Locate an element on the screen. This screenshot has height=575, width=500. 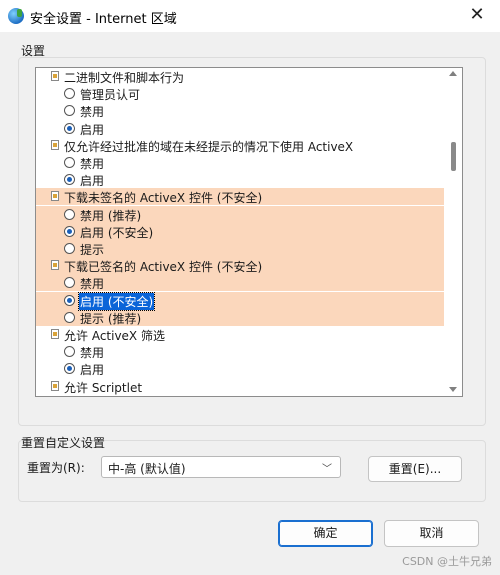
scroll-up-arrow-icon is located at coordinates (453, 73).